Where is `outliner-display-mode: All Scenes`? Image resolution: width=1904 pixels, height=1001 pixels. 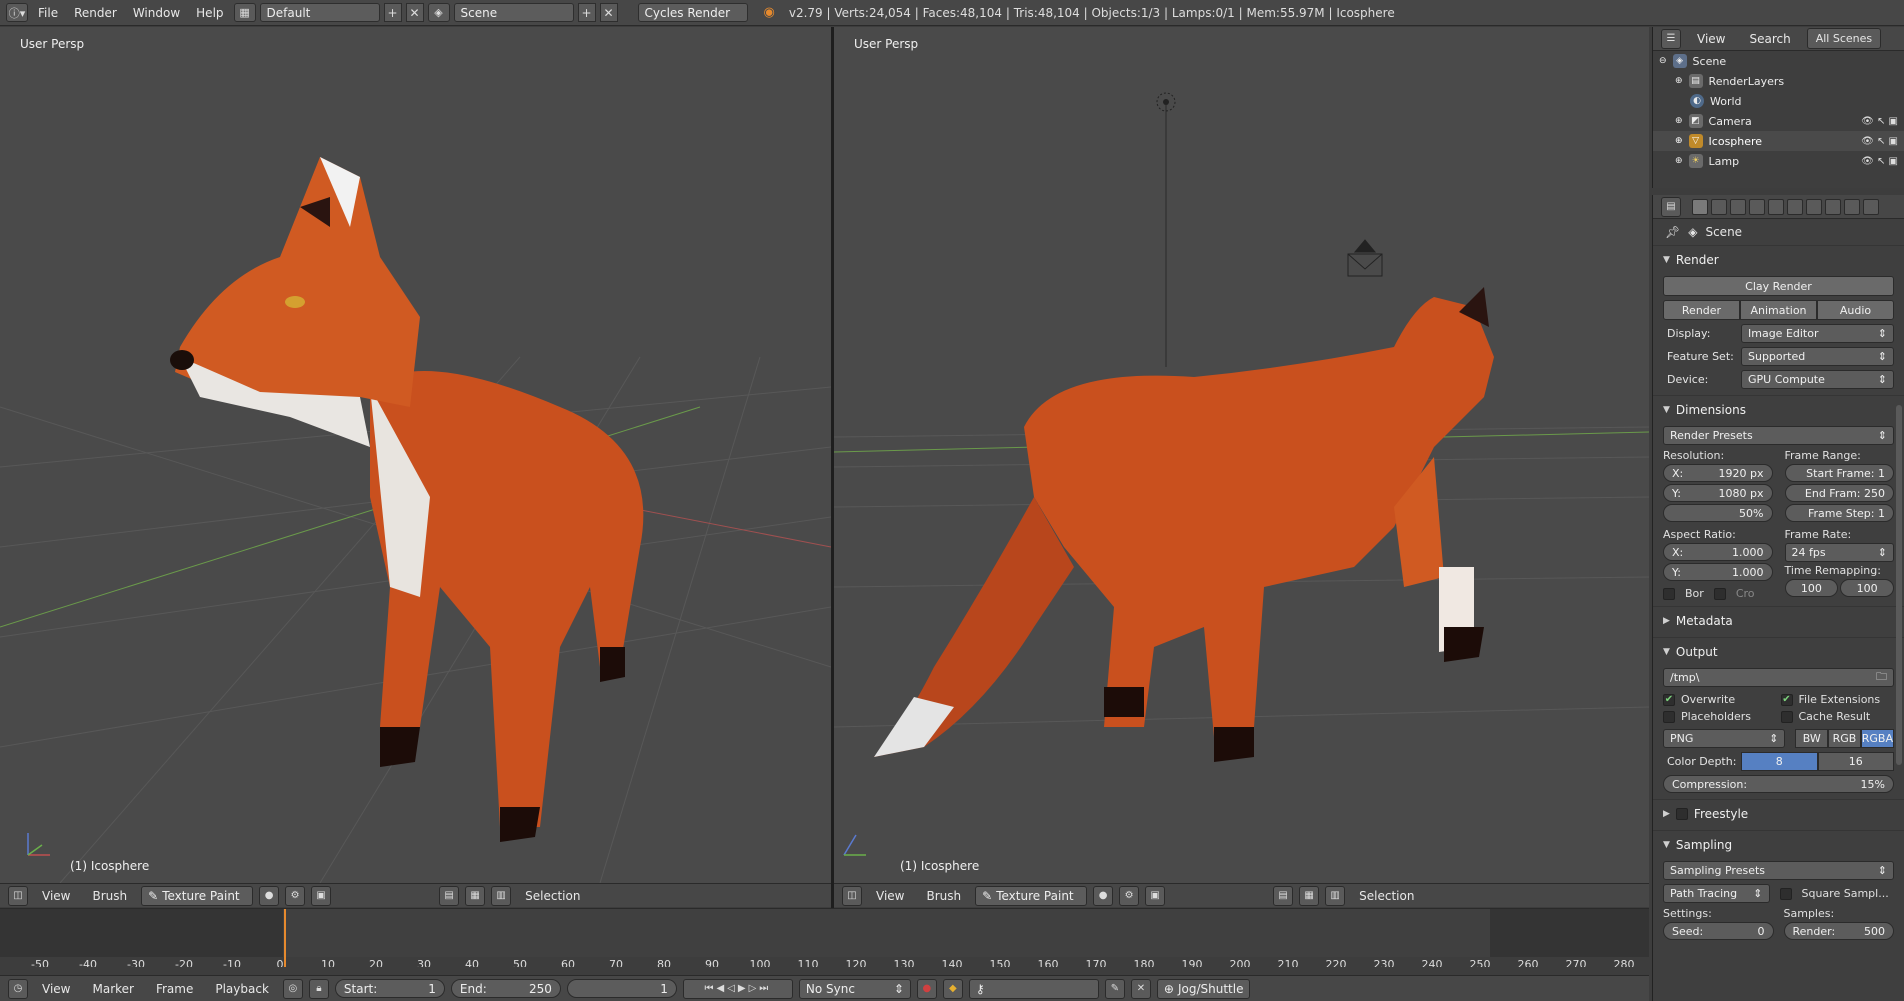 outliner-display-mode: All Scenes is located at coordinates (1844, 38).